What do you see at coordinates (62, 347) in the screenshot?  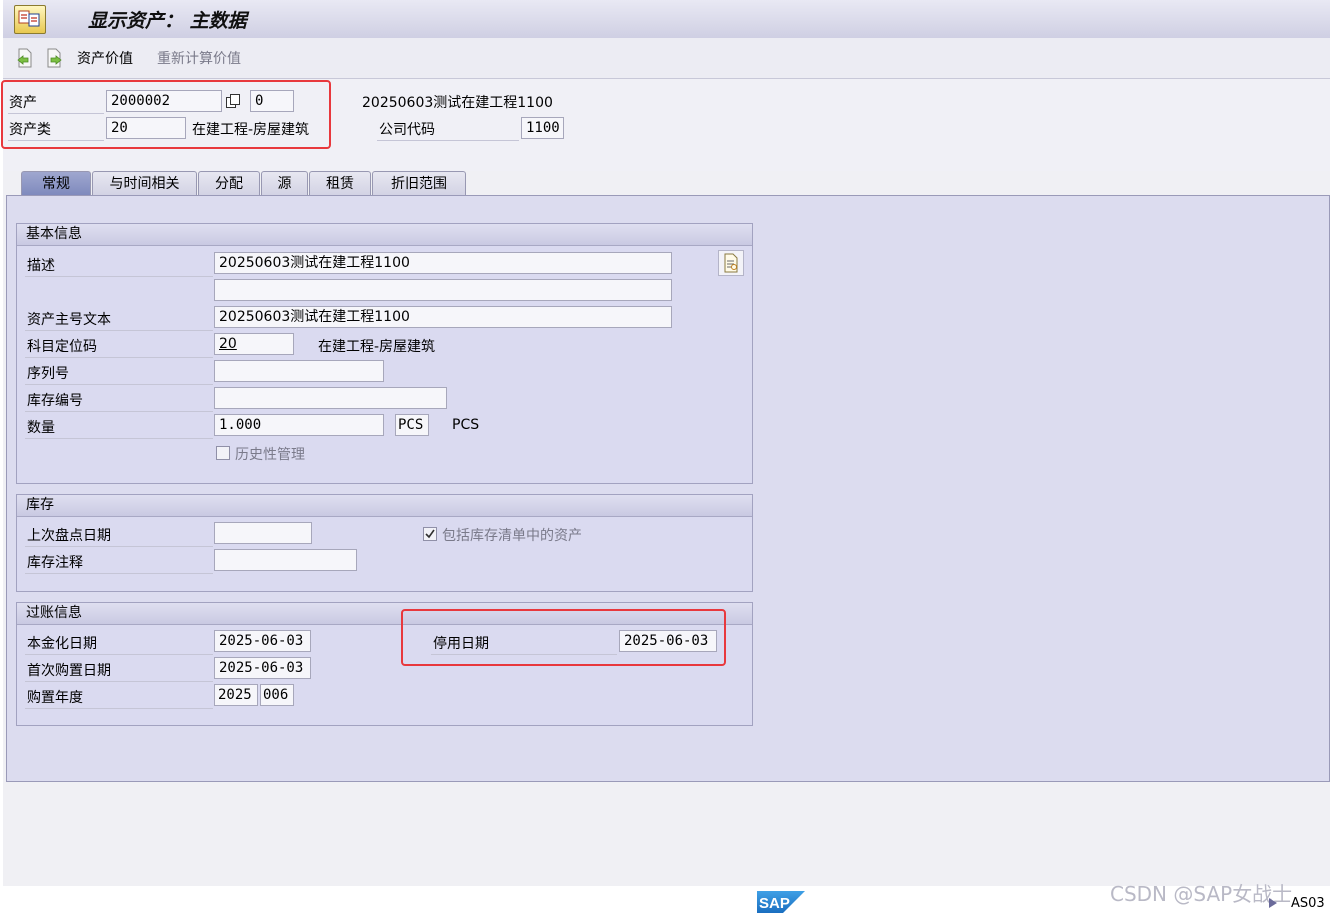 I see `account-determination-label: 科目定位码` at bounding box center [62, 347].